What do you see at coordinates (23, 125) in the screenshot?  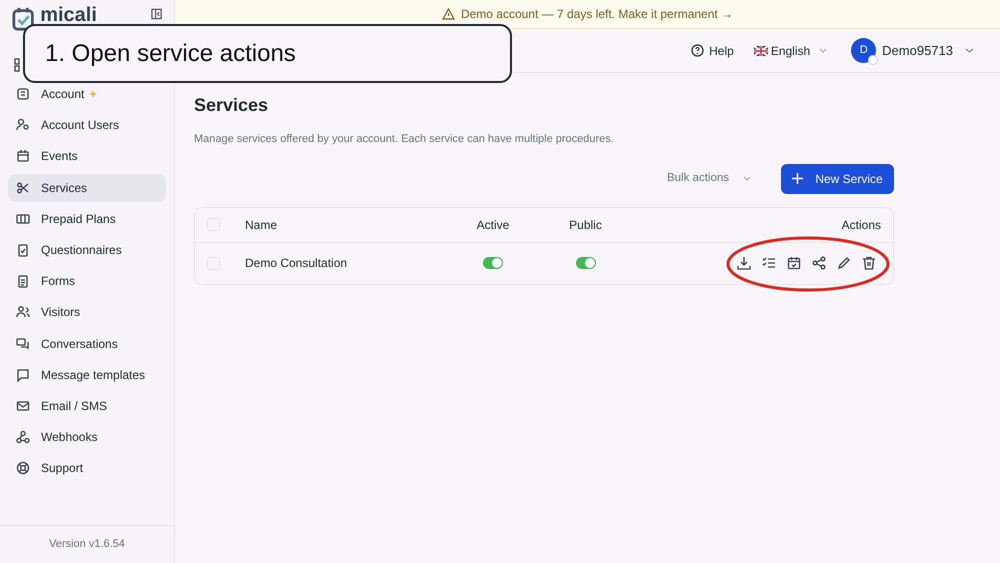 I see `users-icon` at bounding box center [23, 125].